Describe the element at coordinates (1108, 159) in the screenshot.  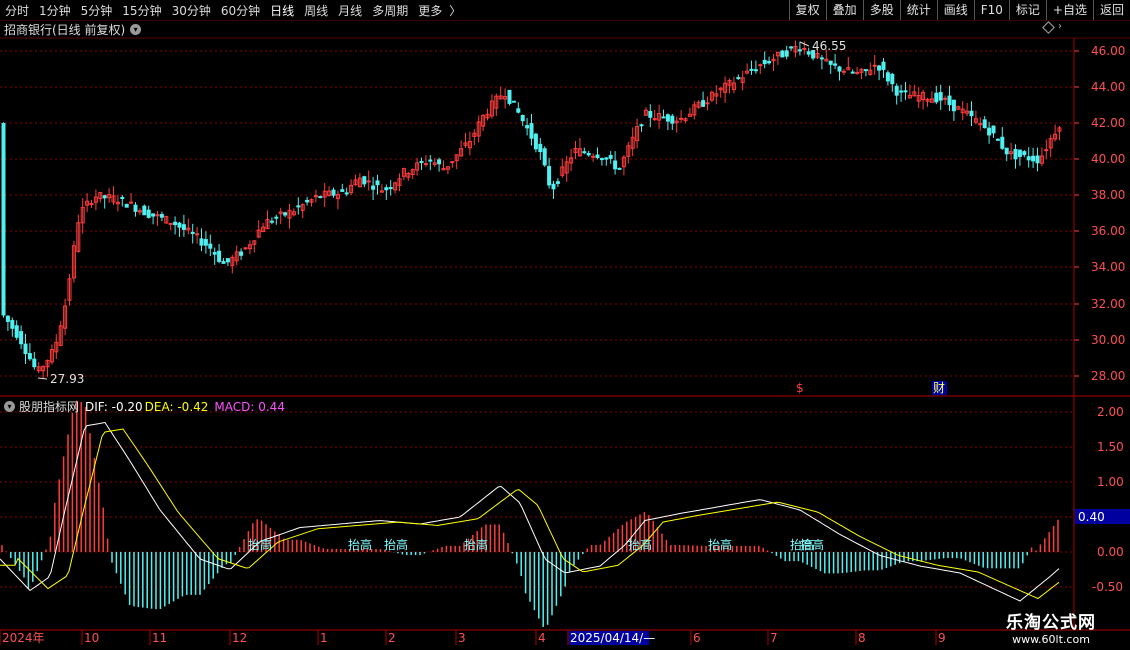
I see `price-axis-label: 40.00` at that location.